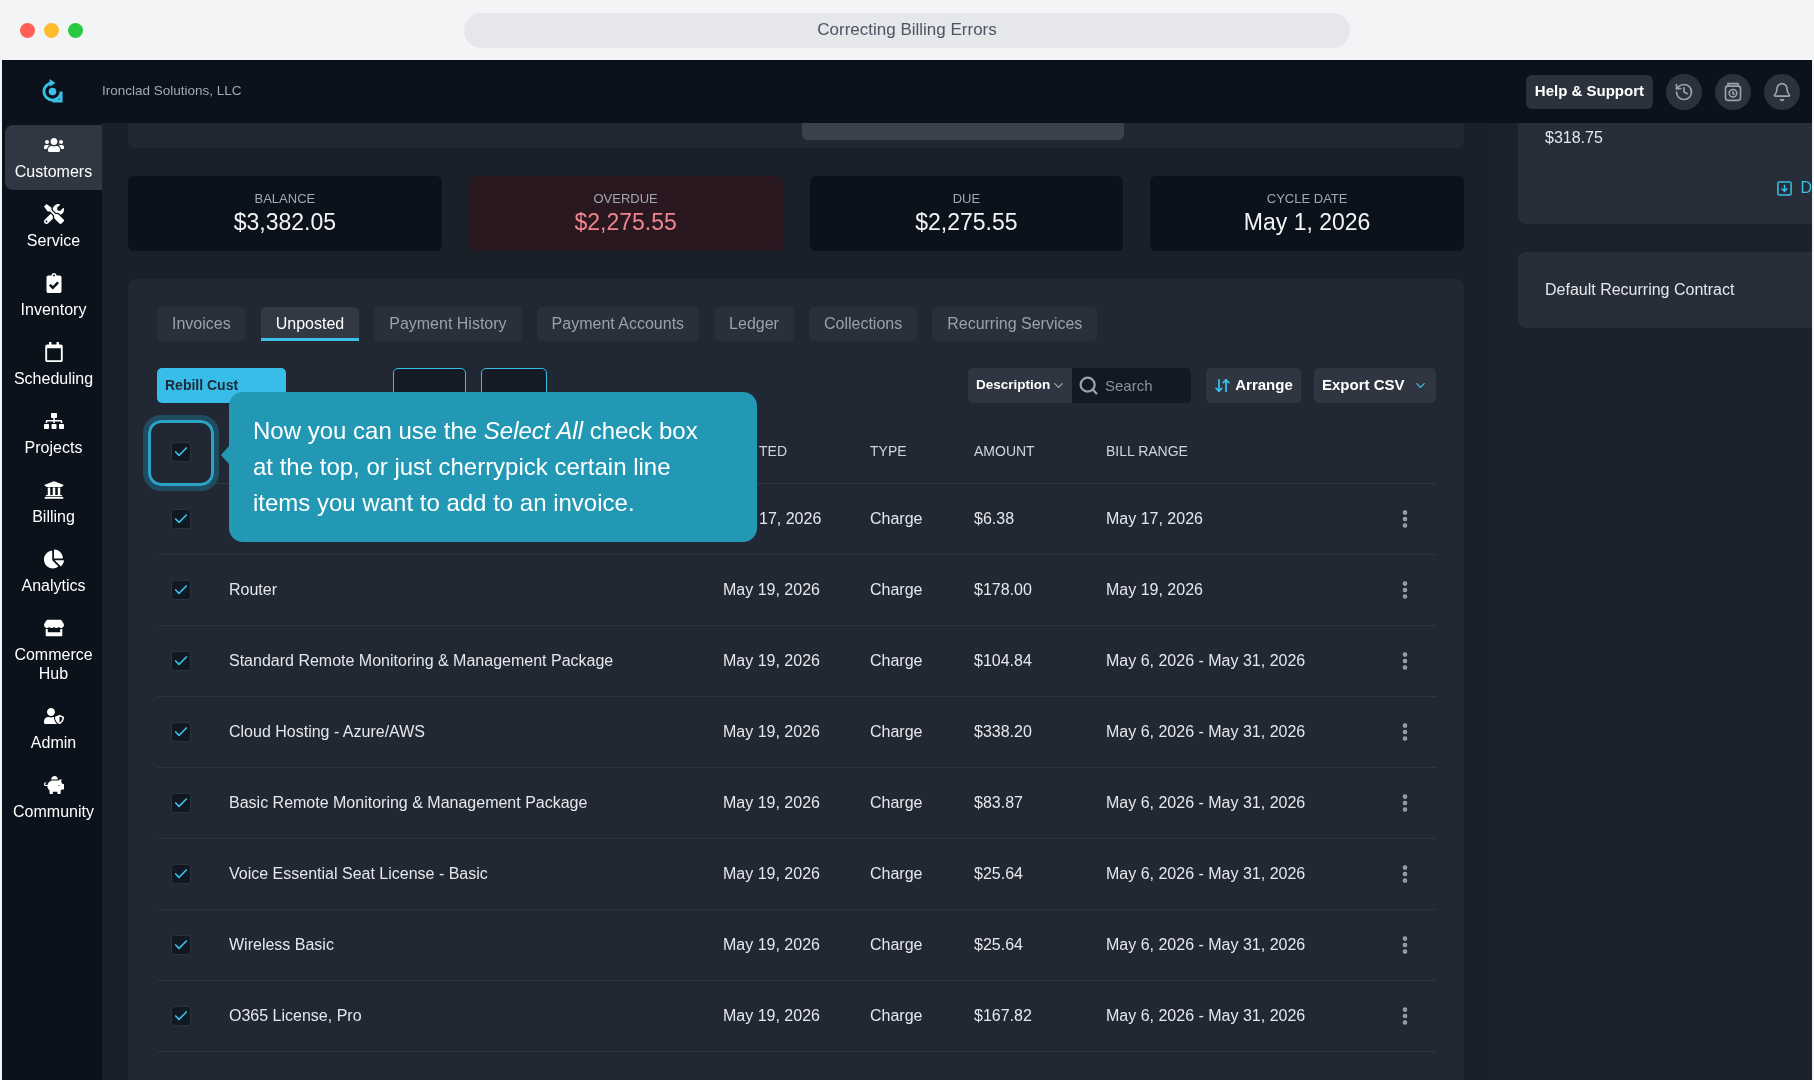 This screenshot has width=1814, height=1080. I want to click on stat-label: OVERDUE, so click(625, 198).